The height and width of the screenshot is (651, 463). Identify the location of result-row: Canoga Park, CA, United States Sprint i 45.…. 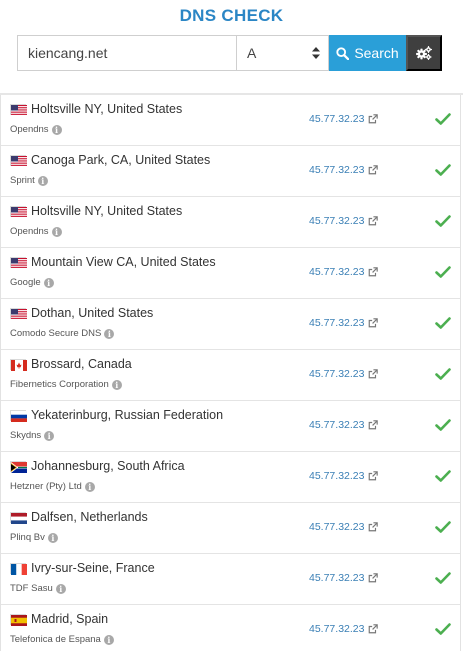
(230, 171).